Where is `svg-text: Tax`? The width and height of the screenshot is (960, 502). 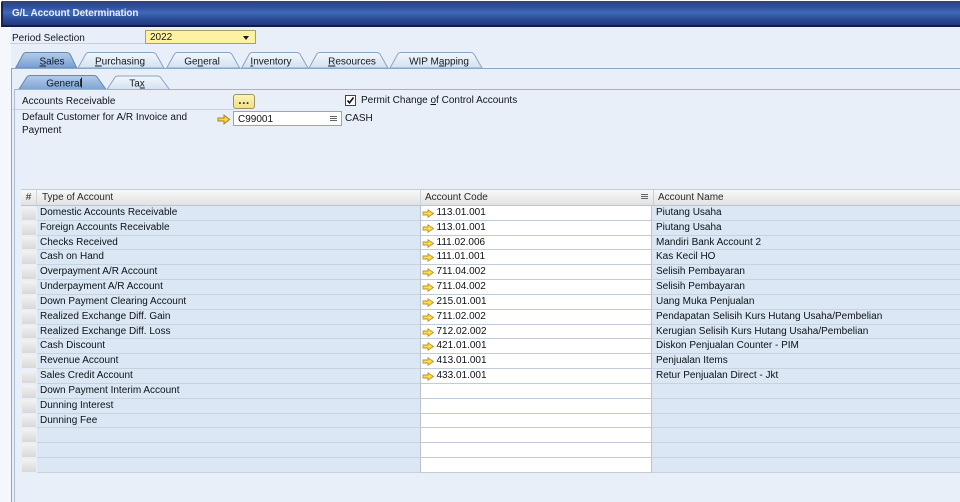
svg-text: Tax is located at coordinates (137, 84).